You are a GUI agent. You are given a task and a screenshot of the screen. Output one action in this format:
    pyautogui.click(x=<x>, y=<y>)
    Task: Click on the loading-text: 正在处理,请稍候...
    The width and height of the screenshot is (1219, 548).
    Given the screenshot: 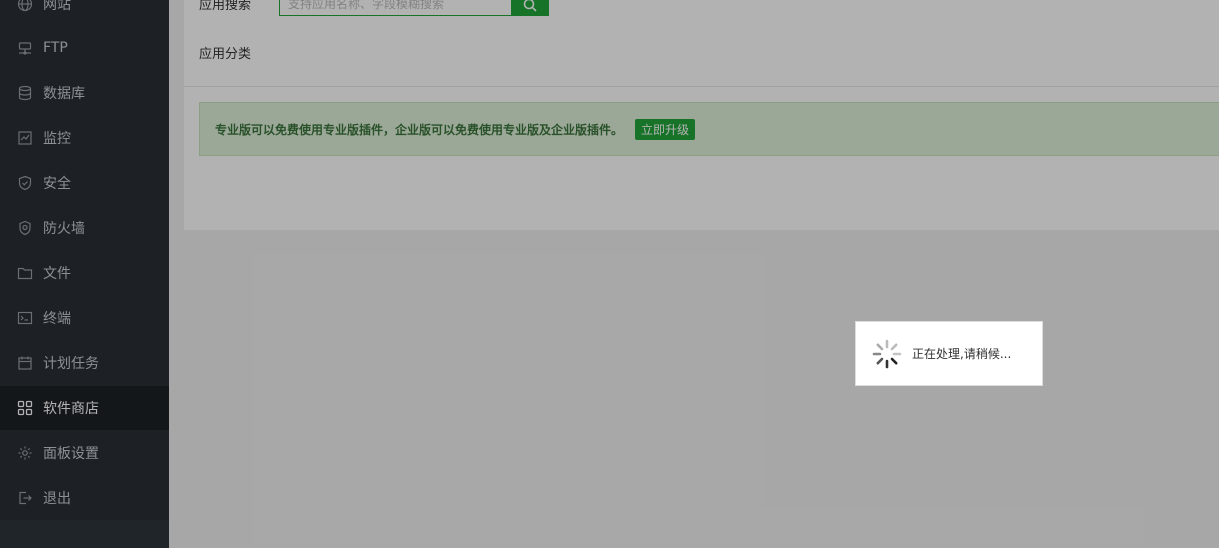 What is the action you would take?
    pyautogui.click(x=962, y=354)
    